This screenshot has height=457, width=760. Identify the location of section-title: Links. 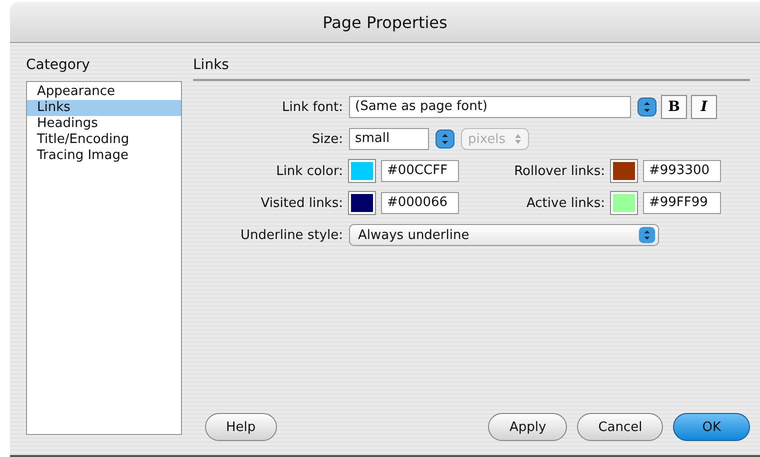
(211, 65).